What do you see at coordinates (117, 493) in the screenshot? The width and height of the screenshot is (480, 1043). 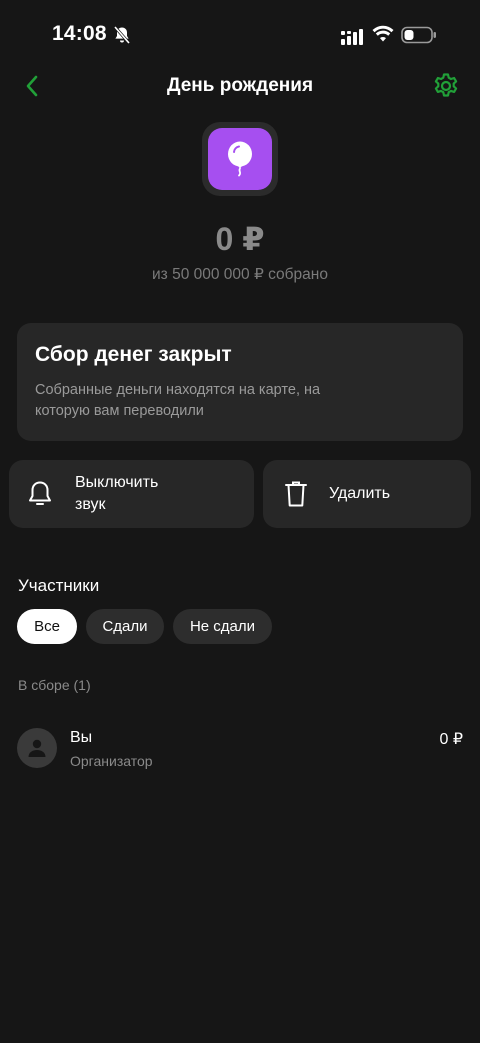 I see `mute-button-label: Выключить звук` at bounding box center [117, 493].